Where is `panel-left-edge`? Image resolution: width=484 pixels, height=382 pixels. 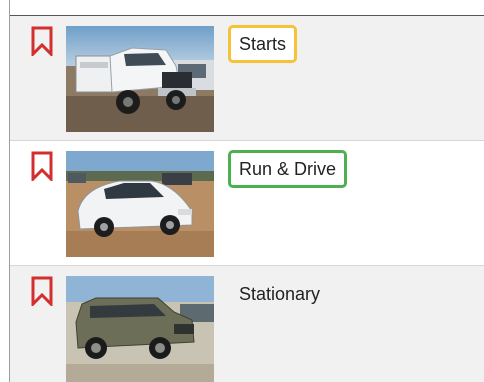 panel-left-edge is located at coordinates (5, 191).